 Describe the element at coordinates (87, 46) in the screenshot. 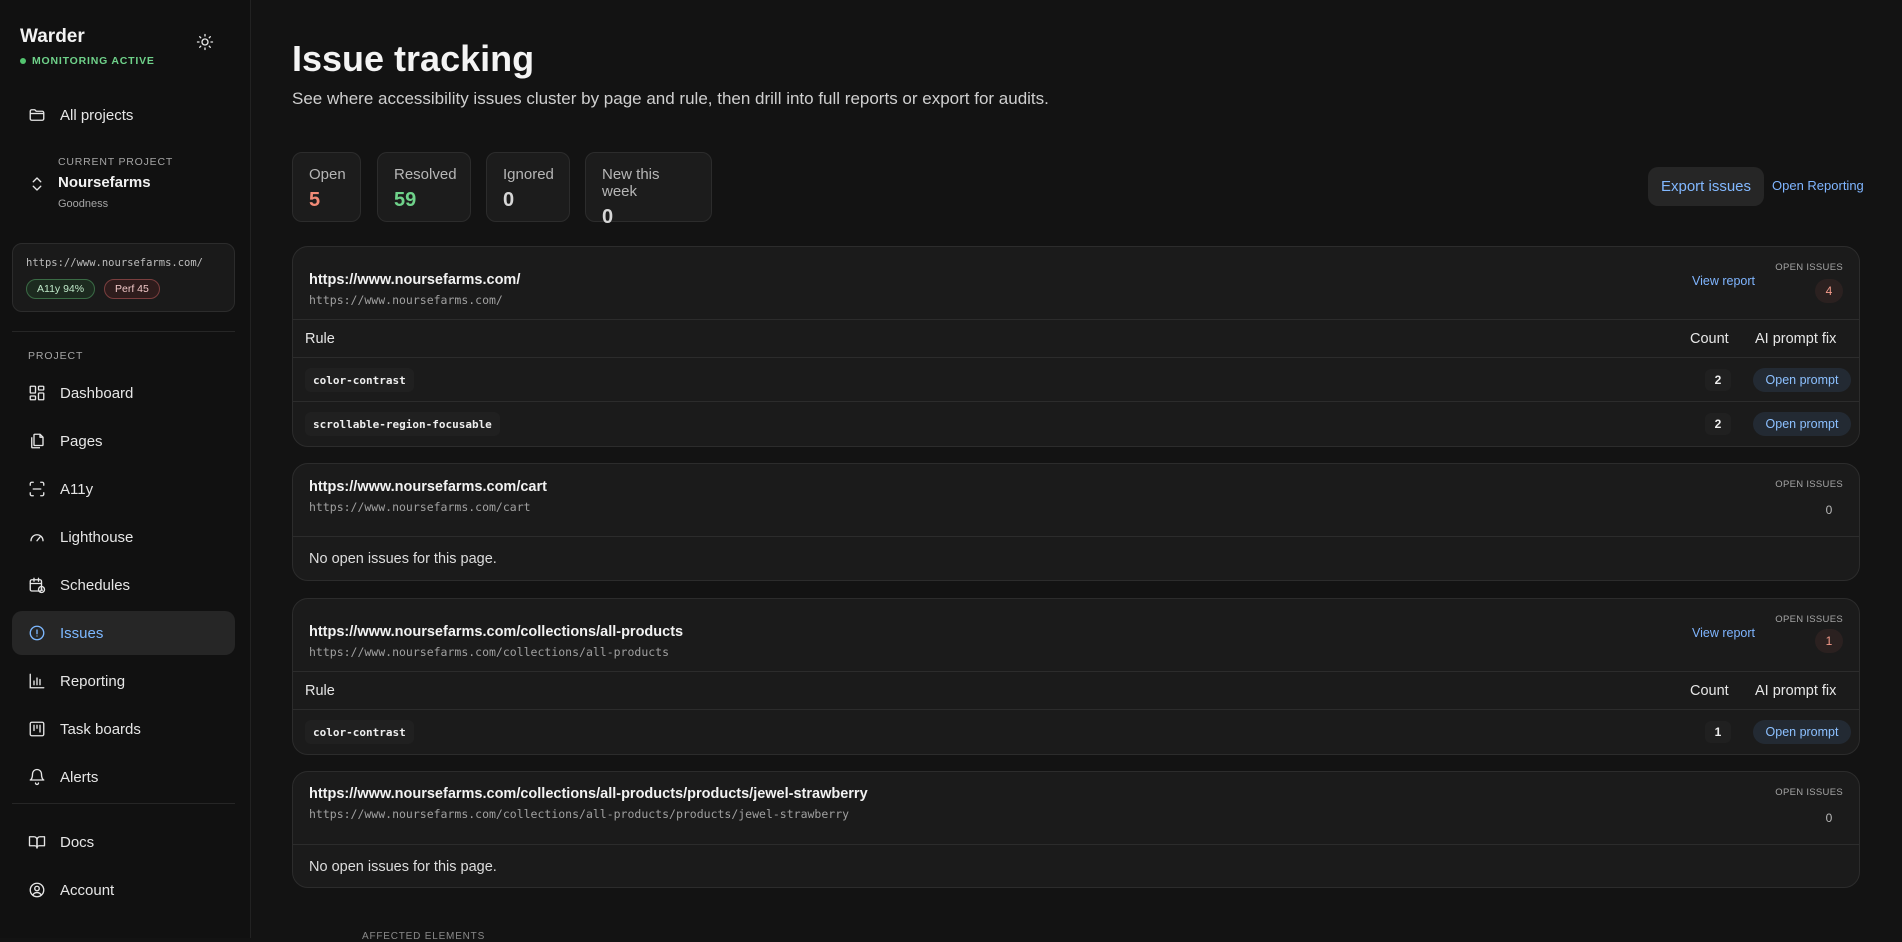

I see `brand: Warder MONITORING ACTIVE` at that location.